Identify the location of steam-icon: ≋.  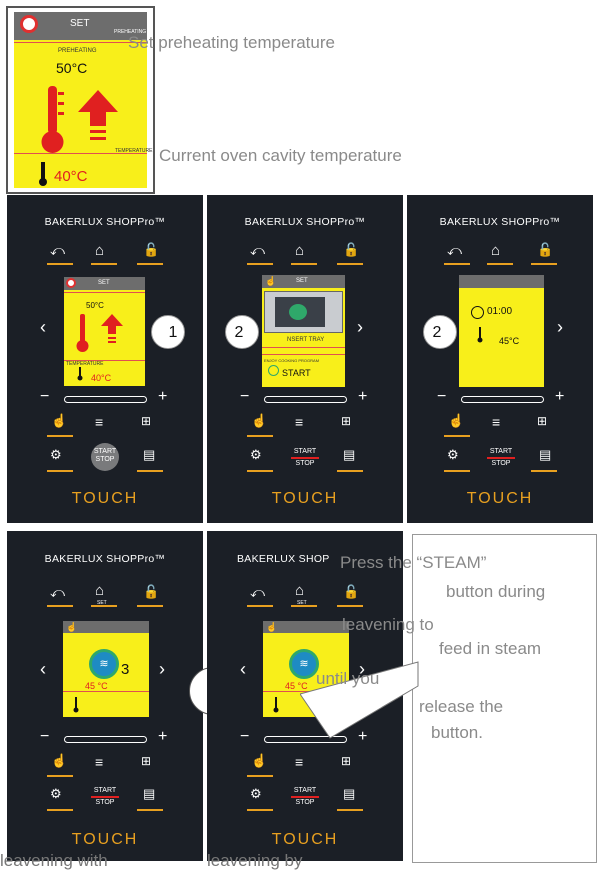
(104, 664).